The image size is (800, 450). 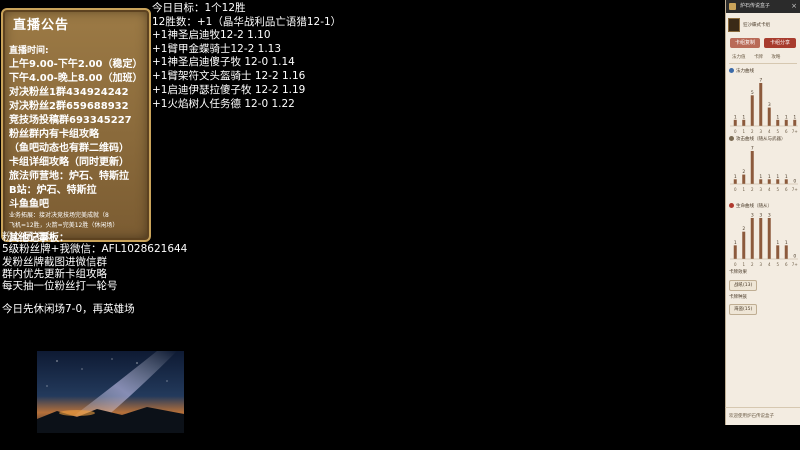 I want to click on night-sky-image, so click(x=110, y=392).